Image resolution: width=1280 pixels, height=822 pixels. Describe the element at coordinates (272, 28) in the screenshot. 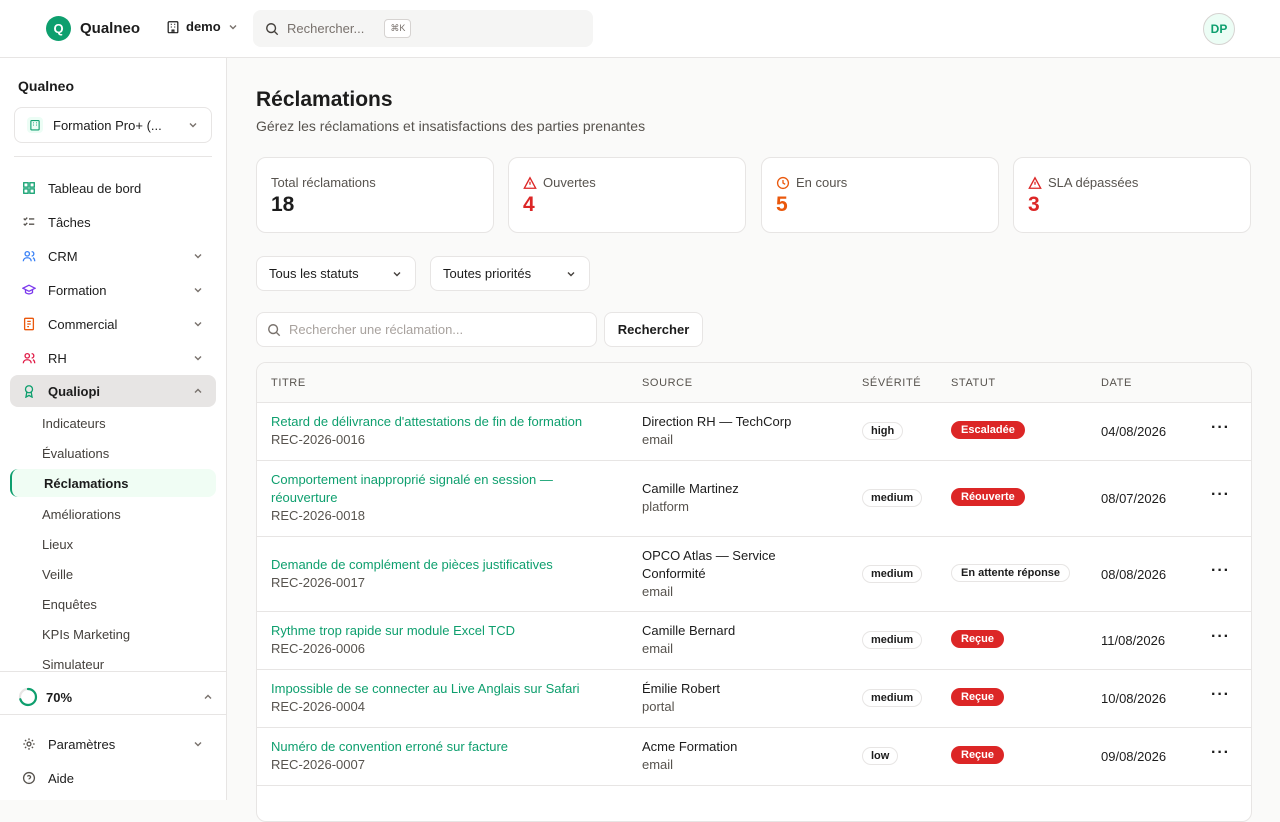

I see `search-icon` at that location.